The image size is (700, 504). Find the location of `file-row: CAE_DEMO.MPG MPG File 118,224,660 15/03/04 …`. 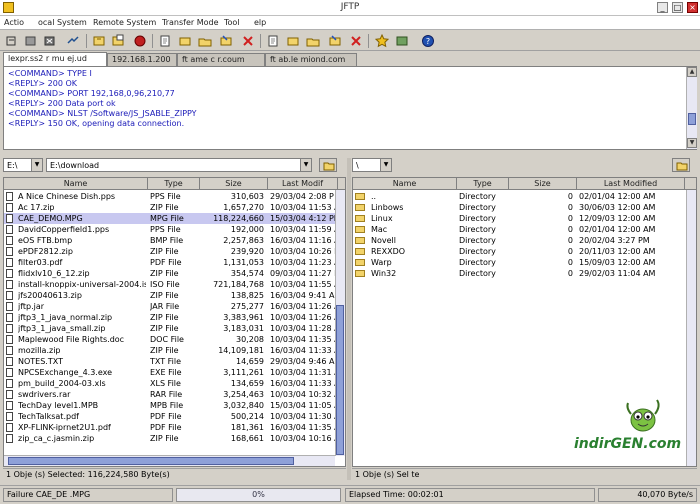

file-row: CAE_DEMO.MPG MPG File 118,224,660 15/03/04 … is located at coordinates (170, 218).